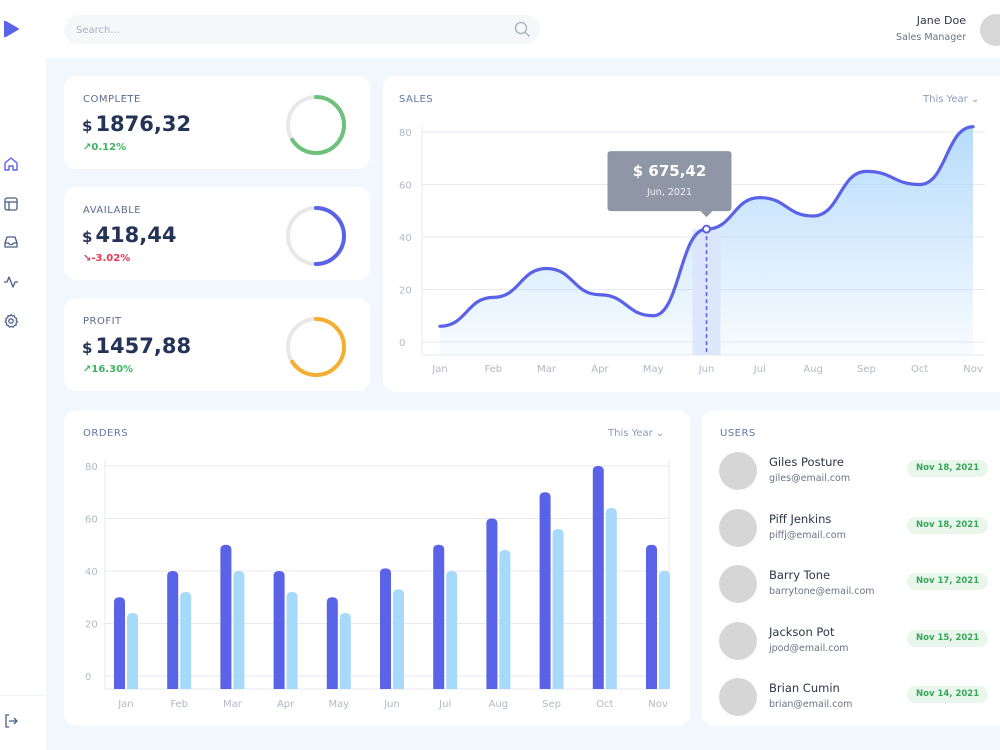 The width and height of the screenshot is (1000, 750). Describe the element at coordinates (854, 472) in the screenshot. I see `list-item: Giles Posture giles@email.com Nov 18, 2021` at that location.